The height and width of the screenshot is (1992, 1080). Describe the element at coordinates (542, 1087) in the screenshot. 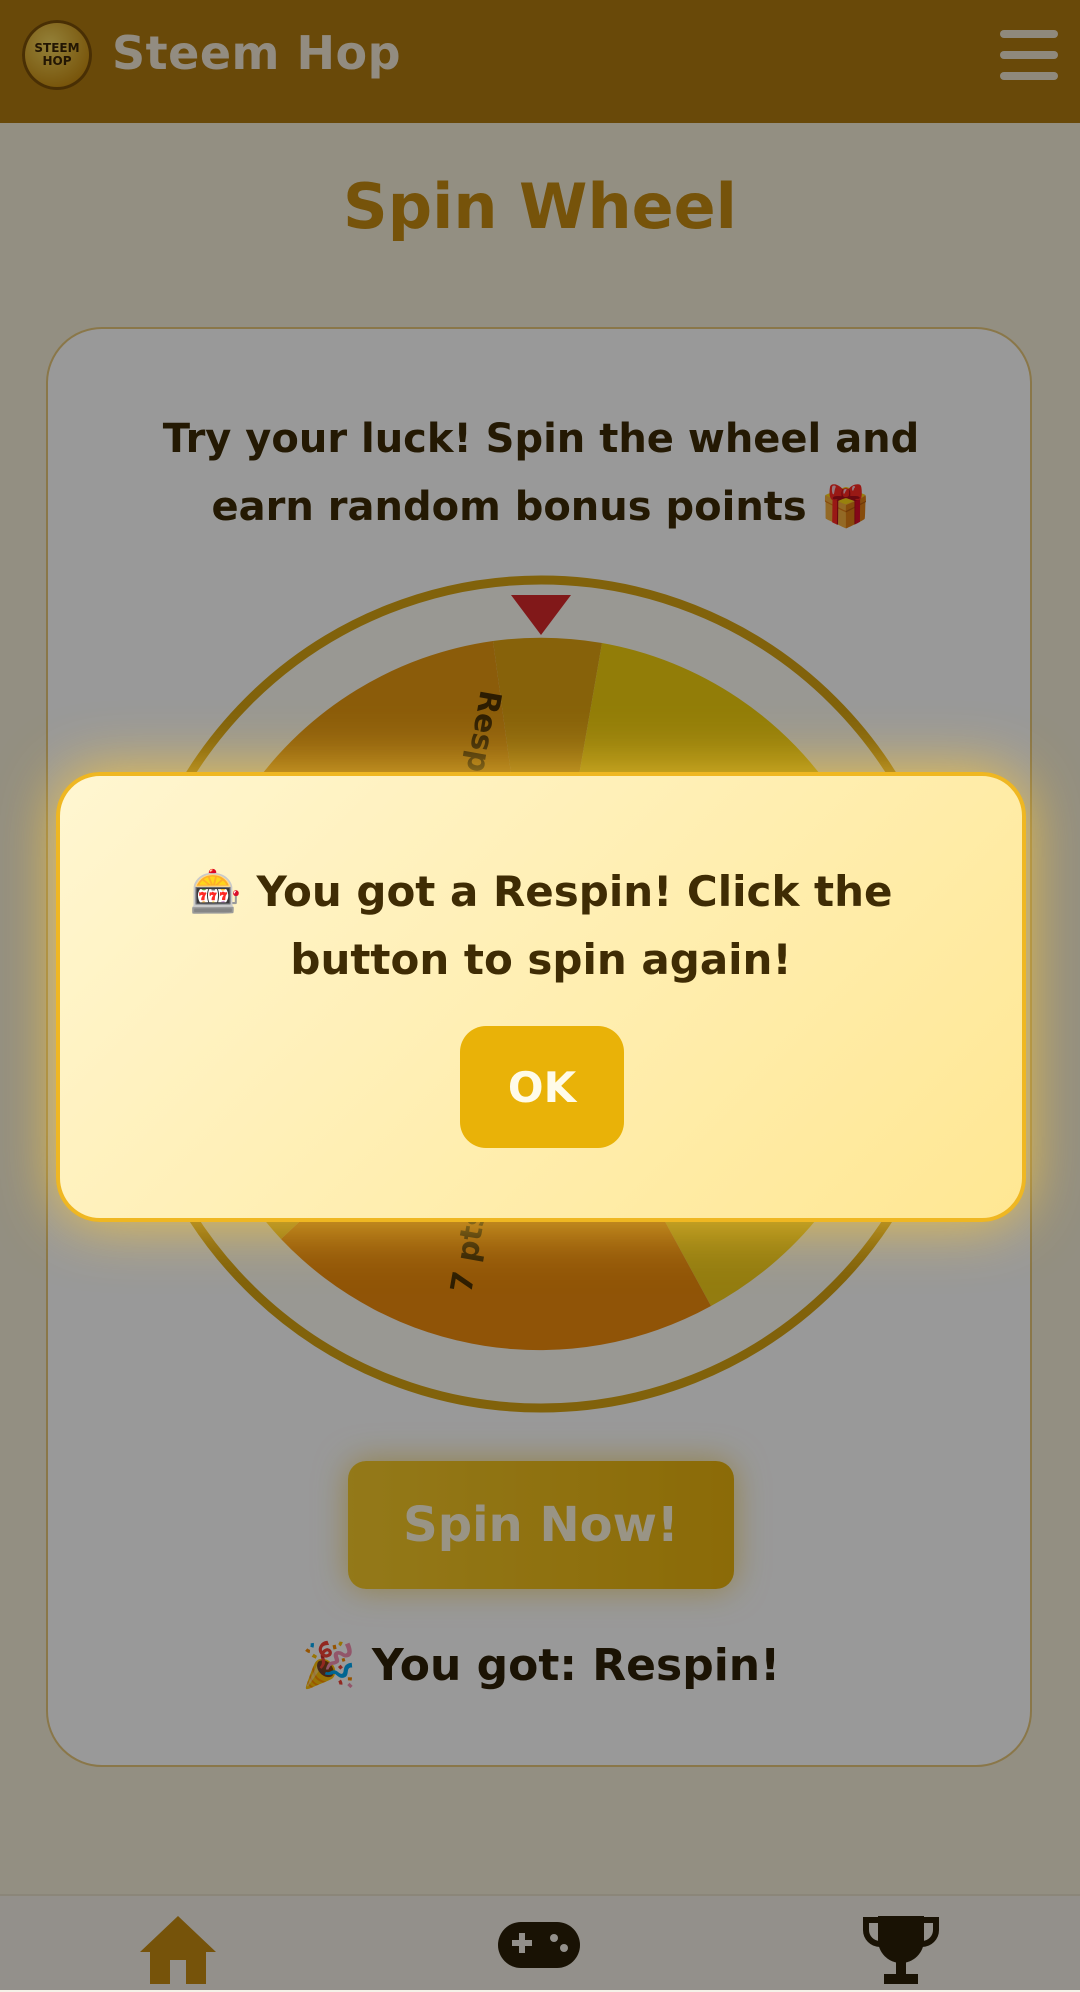

I see `ok-button: OK` at that location.